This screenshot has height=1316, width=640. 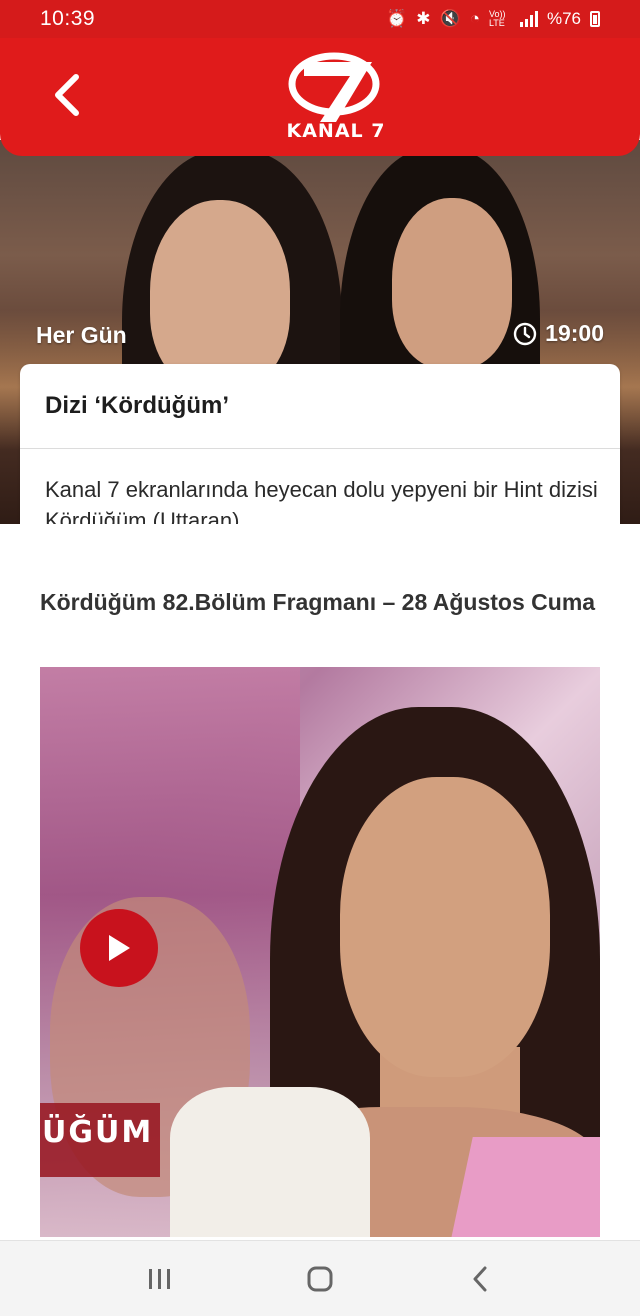 I want to click on battery-icon, so click(x=595, y=19).